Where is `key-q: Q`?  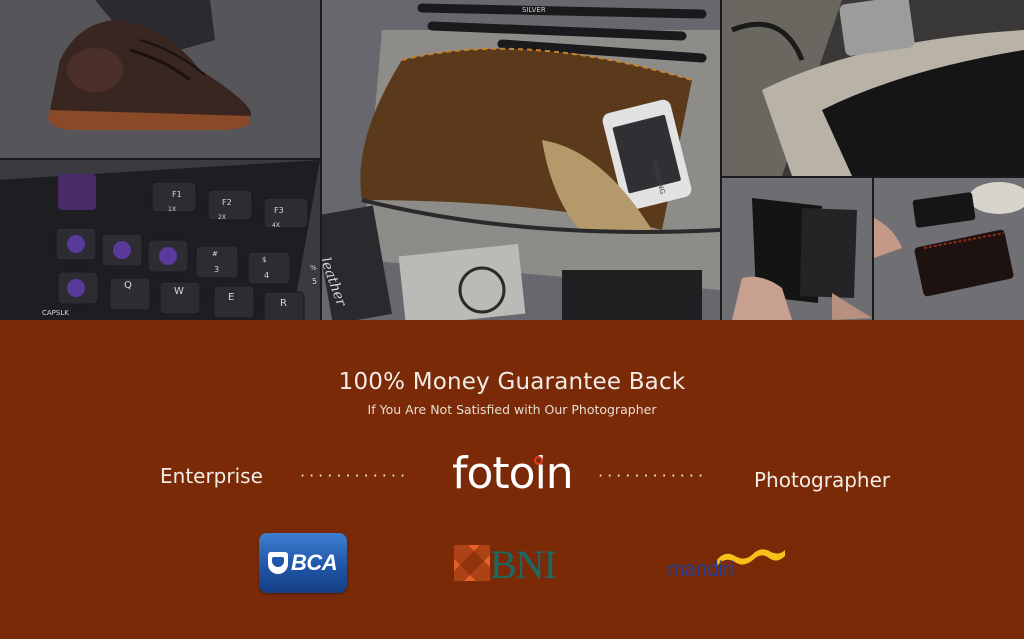
key-q: Q is located at coordinates (128, 285).